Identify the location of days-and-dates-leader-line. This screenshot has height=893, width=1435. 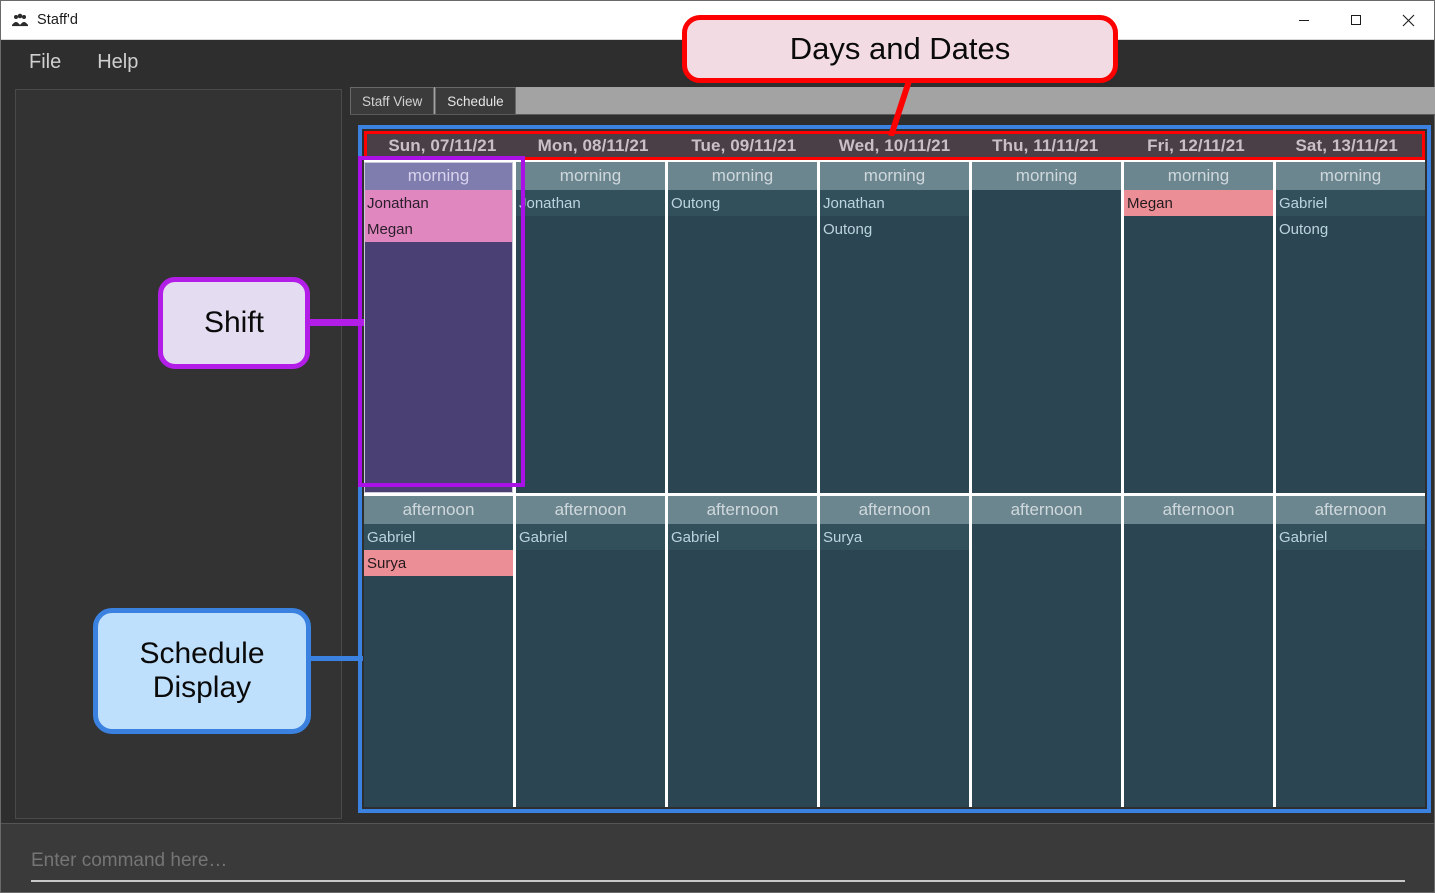
(900, 108).